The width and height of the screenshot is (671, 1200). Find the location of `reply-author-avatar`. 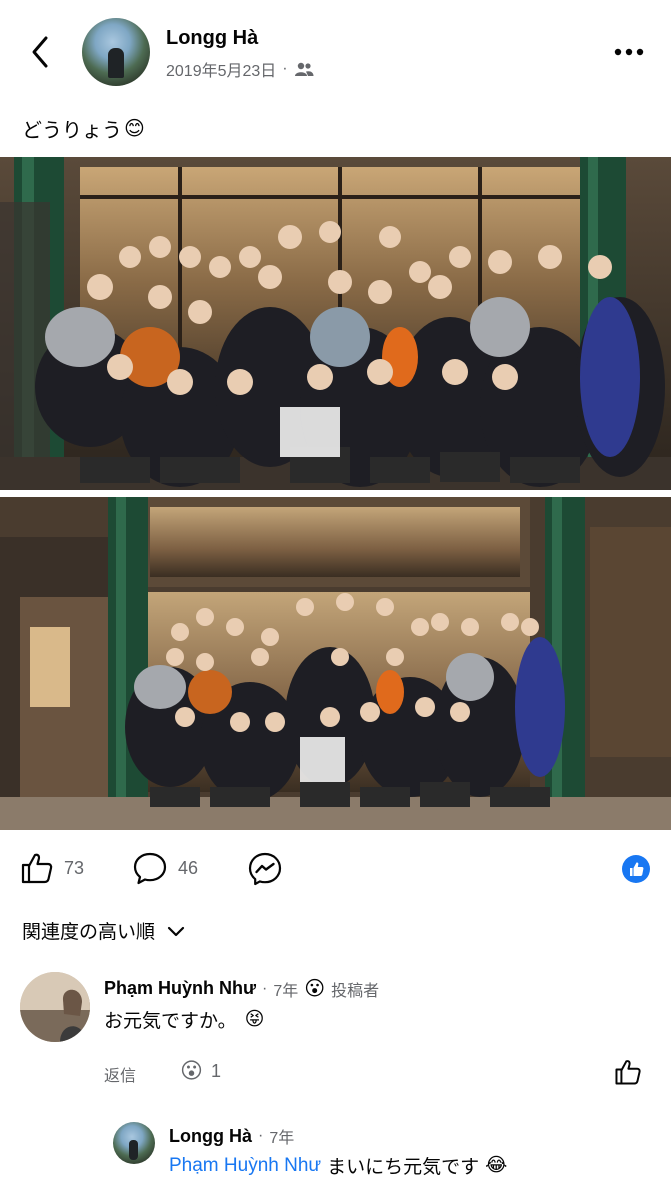

reply-author-avatar is located at coordinates (134, 1143).